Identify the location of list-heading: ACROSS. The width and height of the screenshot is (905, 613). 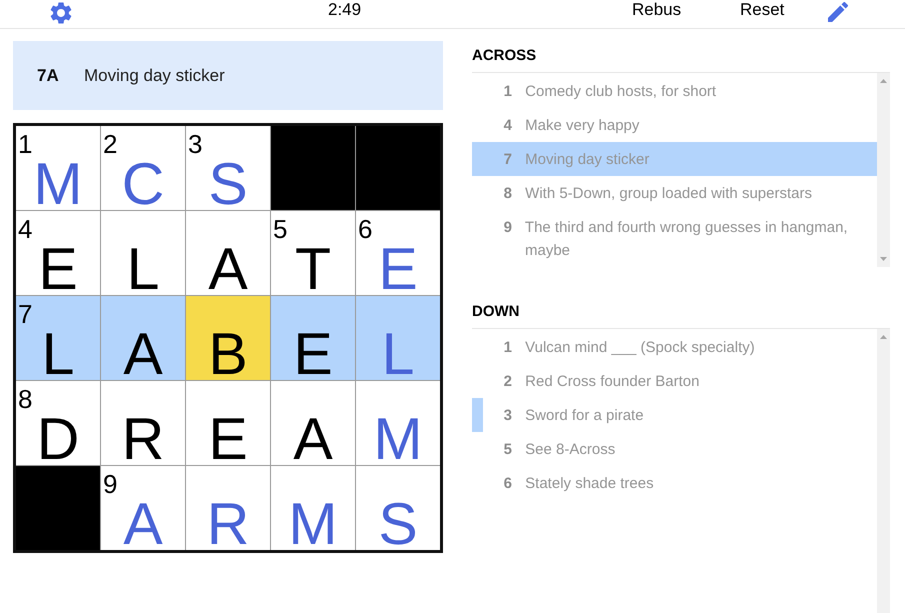
(504, 56).